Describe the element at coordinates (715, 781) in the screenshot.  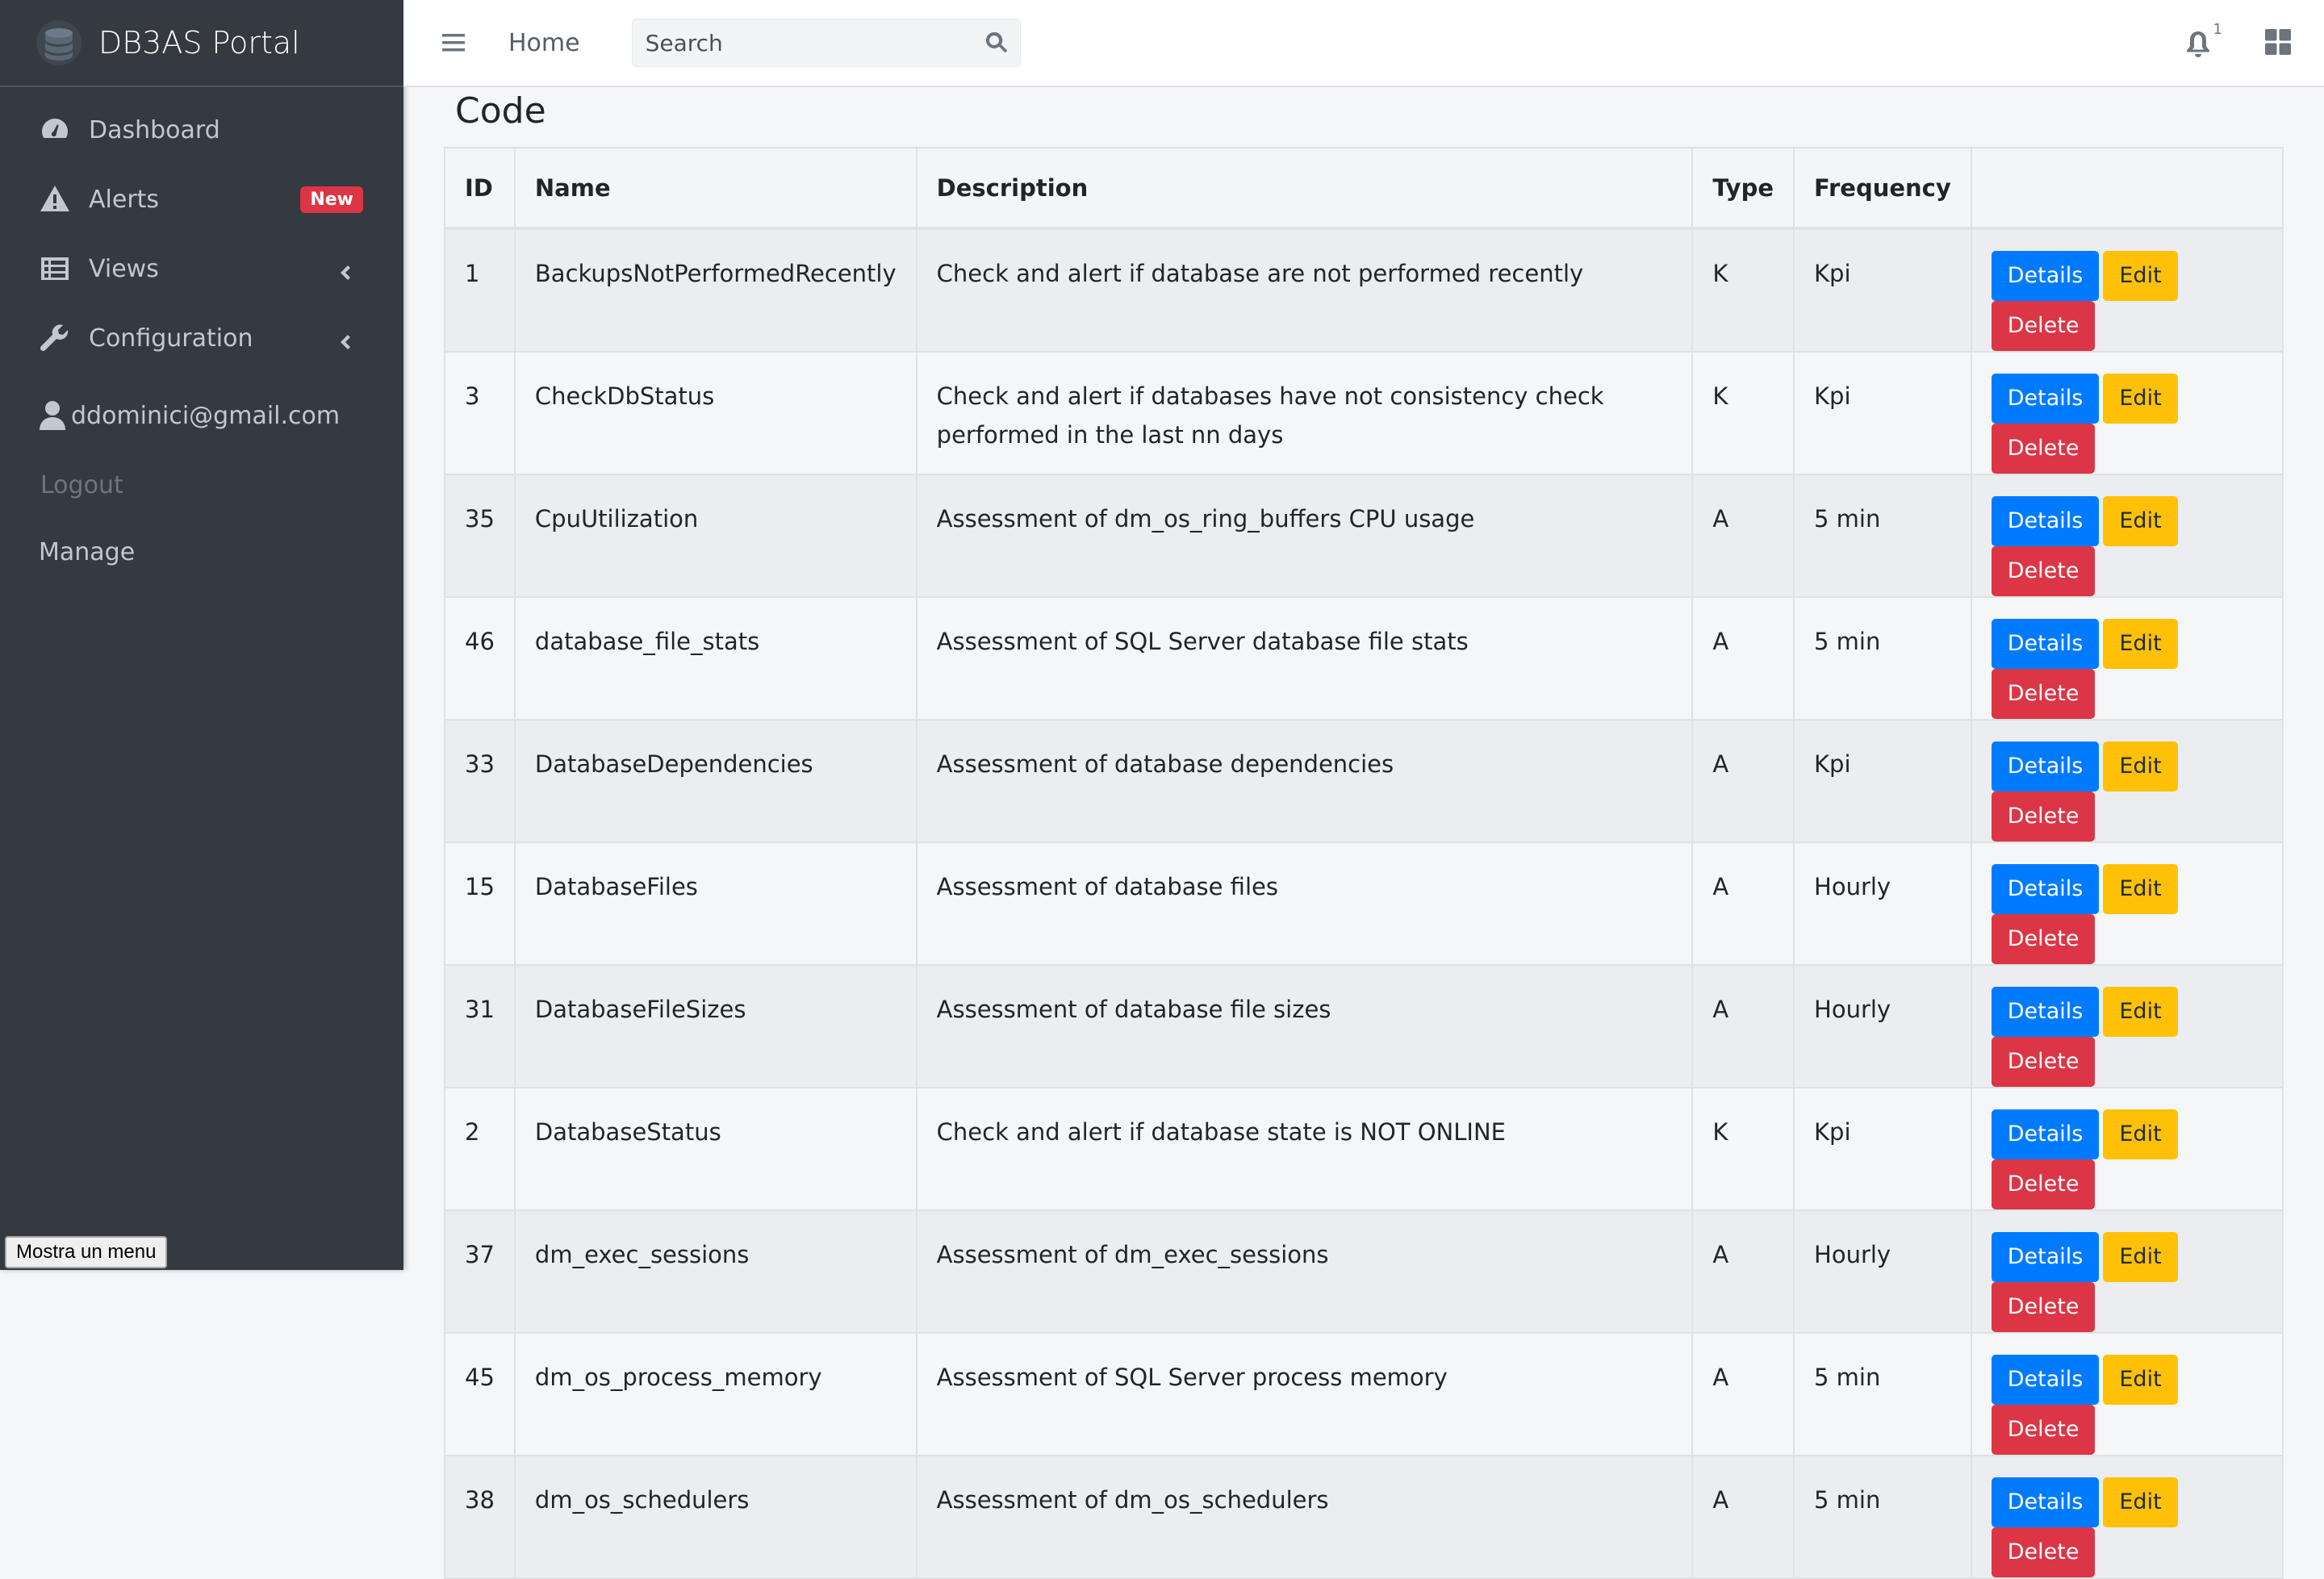
I see `cell-name: DatabaseDependencies` at that location.